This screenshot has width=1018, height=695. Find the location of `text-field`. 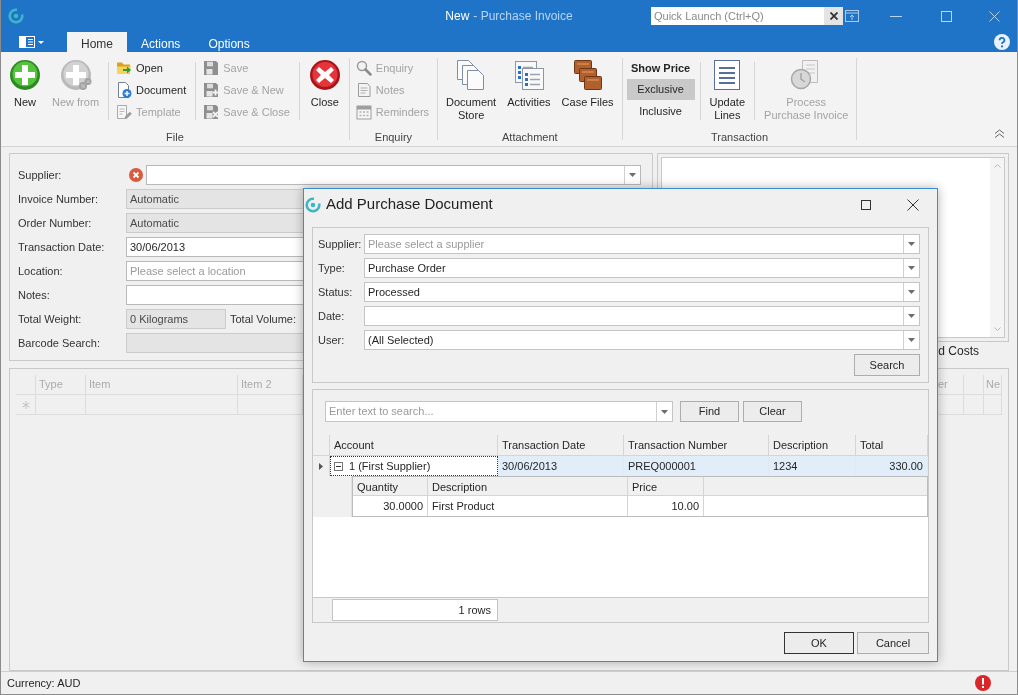

text-field is located at coordinates (215, 295).